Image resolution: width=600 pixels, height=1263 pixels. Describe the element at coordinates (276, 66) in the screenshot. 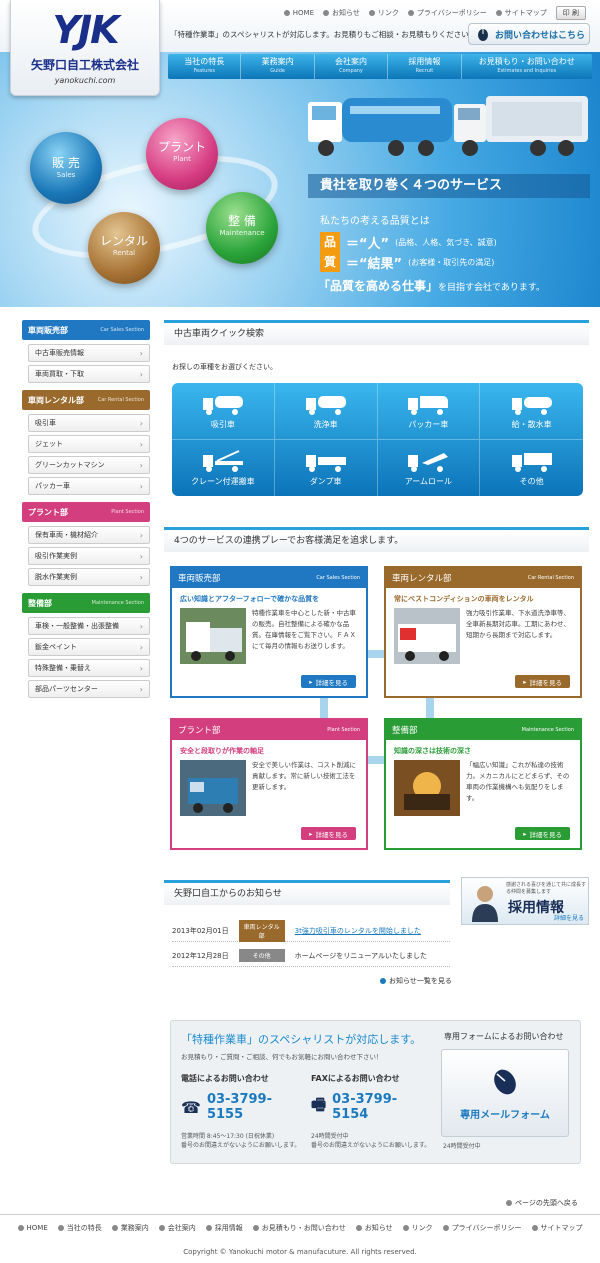

I see `nav-guide: 業務案内 Guide` at that location.